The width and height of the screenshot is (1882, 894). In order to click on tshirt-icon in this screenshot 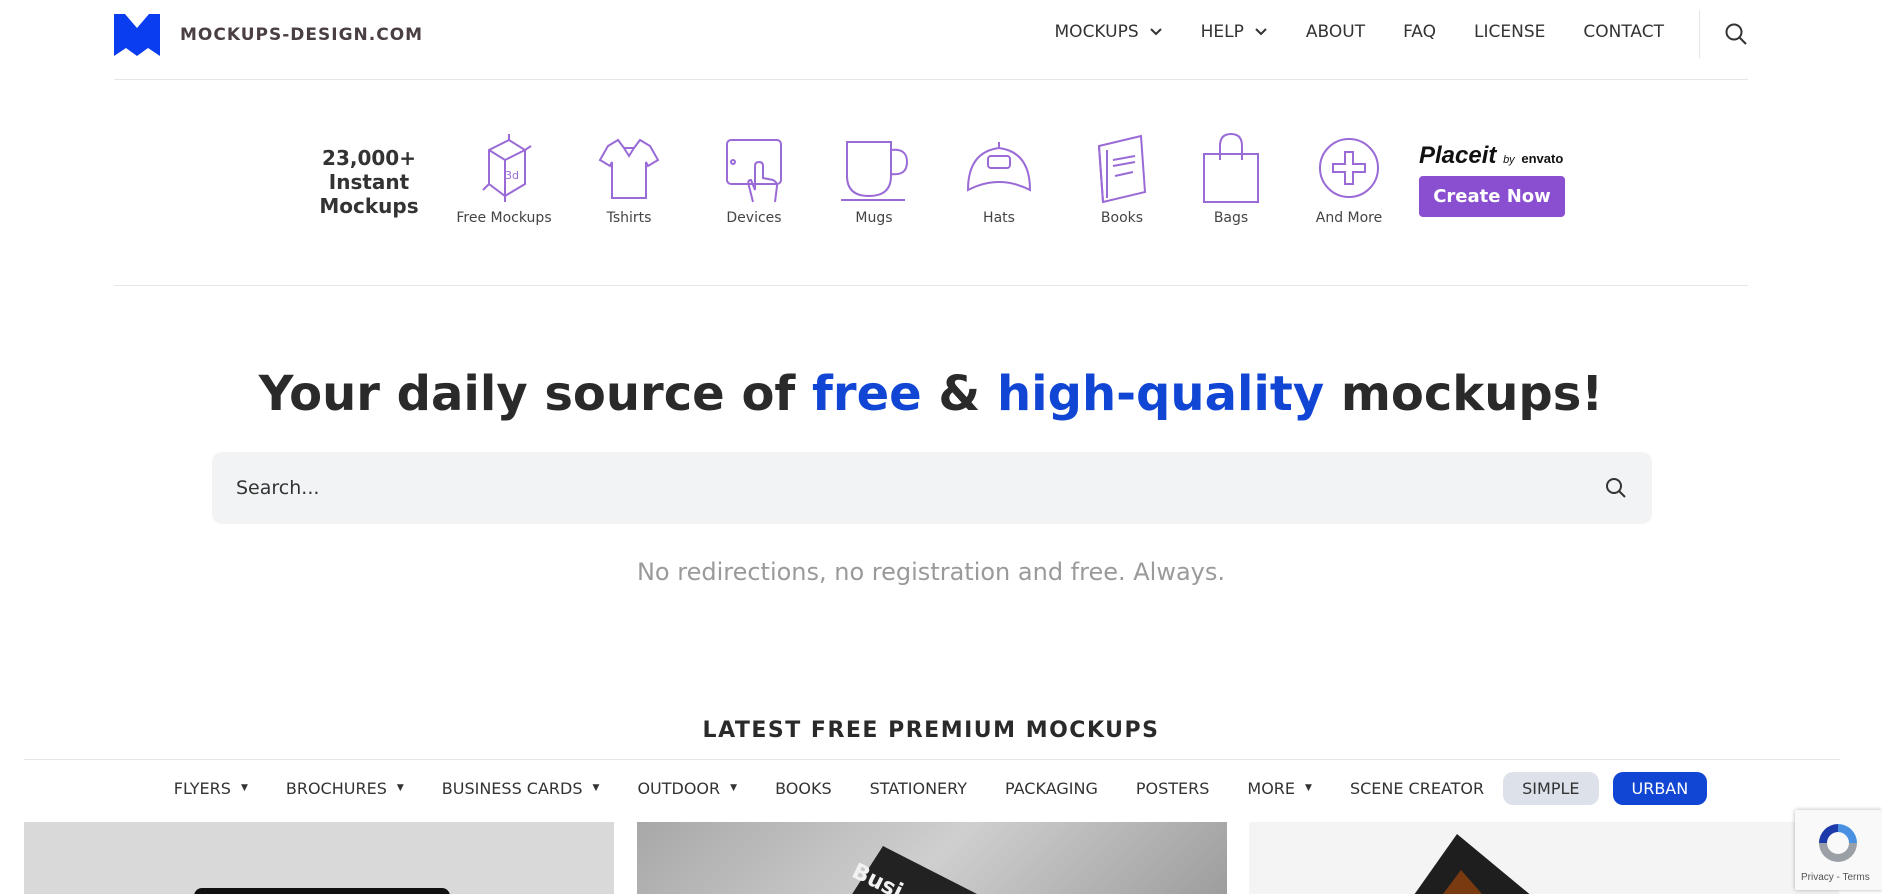, I will do `click(629, 168)`.